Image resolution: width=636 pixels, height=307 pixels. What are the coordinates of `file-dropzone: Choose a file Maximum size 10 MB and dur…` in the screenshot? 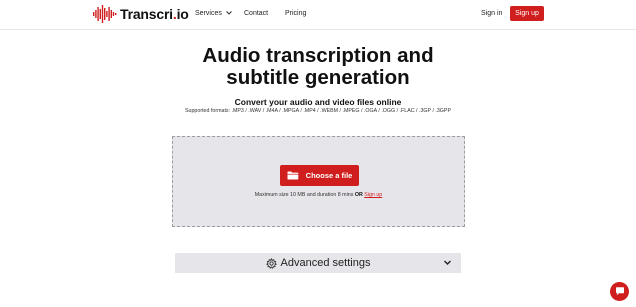 It's located at (318, 181).